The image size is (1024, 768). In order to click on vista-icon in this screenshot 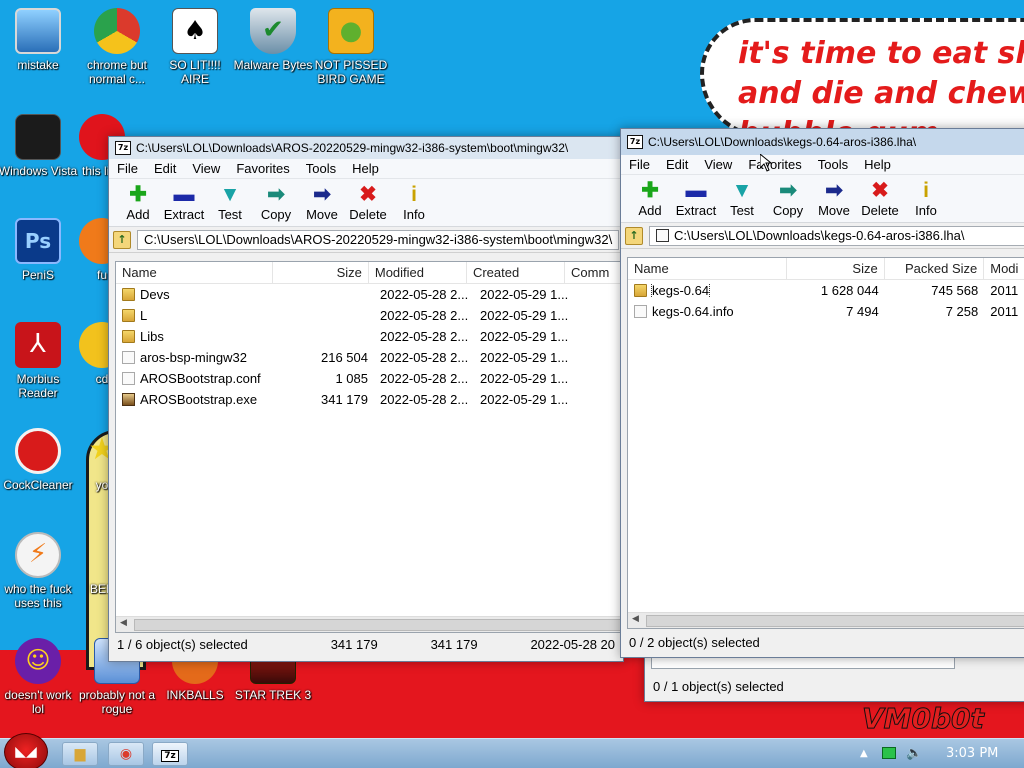, I will do `click(38, 137)`.